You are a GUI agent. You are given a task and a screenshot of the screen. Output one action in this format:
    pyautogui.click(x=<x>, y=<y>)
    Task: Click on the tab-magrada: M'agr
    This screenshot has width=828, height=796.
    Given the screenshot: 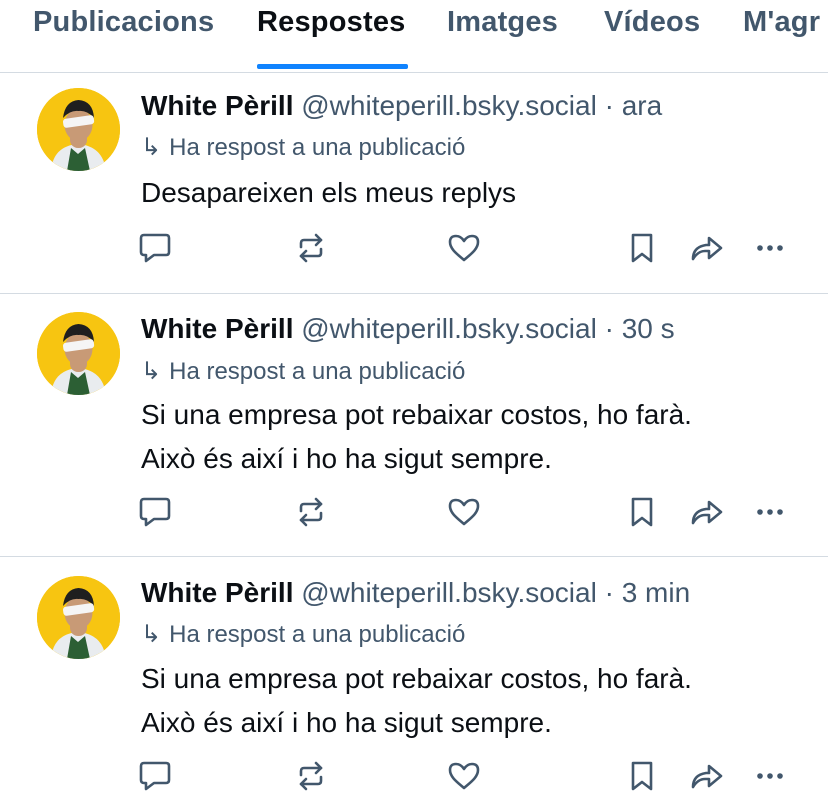 What is the action you would take?
    pyautogui.click(x=781, y=22)
    